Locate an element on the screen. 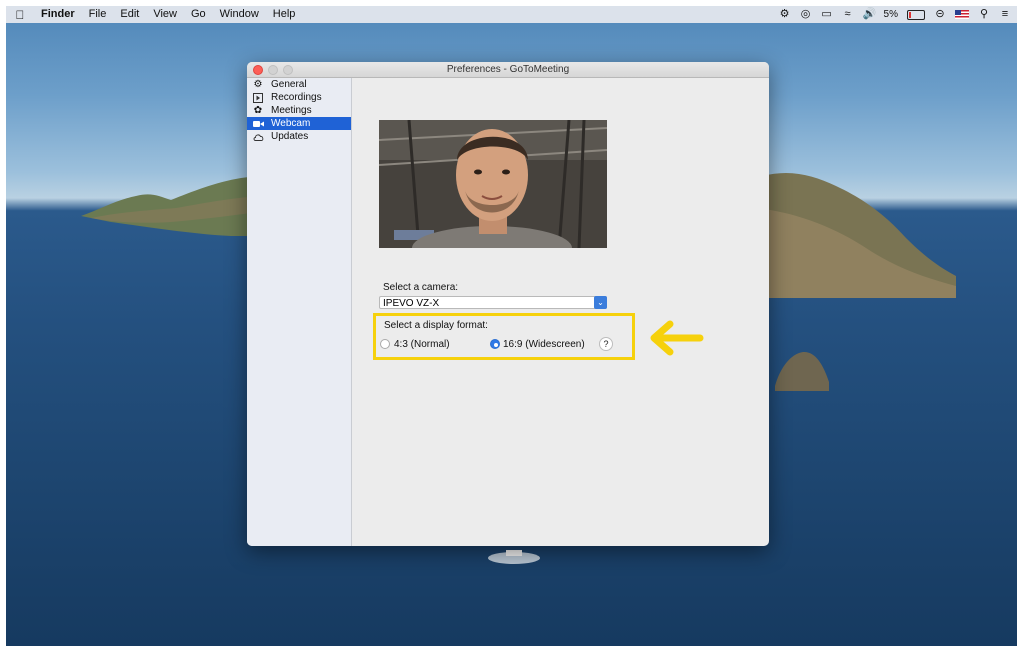 Image resolution: width=1024 pixels, height=646 pixels. menu-file: File is located at coordinates (98, 14).